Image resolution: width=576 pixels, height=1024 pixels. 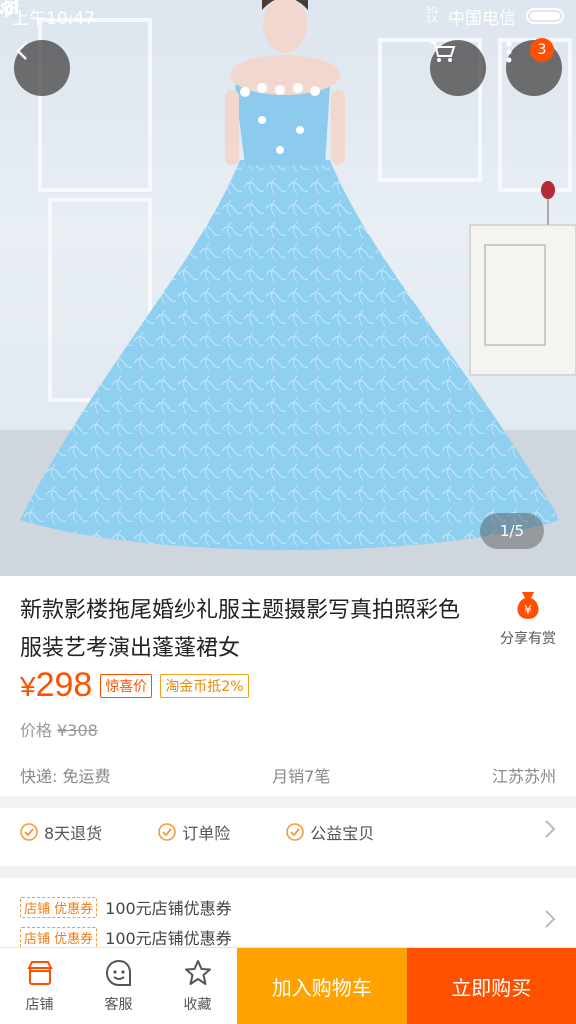 What do you see at coordinates (542, 50) in the screenshot?
I see `notification-badge: 3` at bounding box center [542, 50].